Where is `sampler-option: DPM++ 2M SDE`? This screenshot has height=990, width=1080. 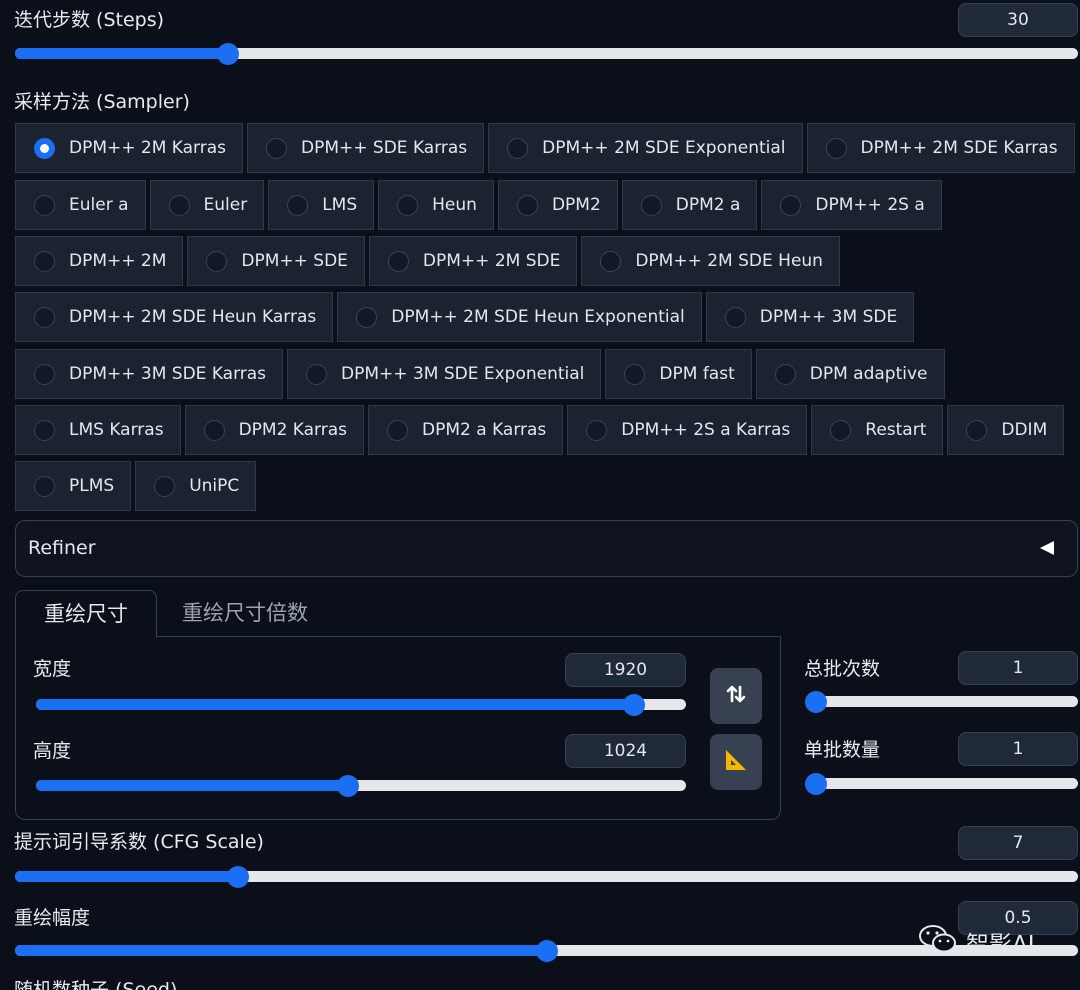 sampler-option: DPM++ 2M SDE is located at coordinates (473, 261).